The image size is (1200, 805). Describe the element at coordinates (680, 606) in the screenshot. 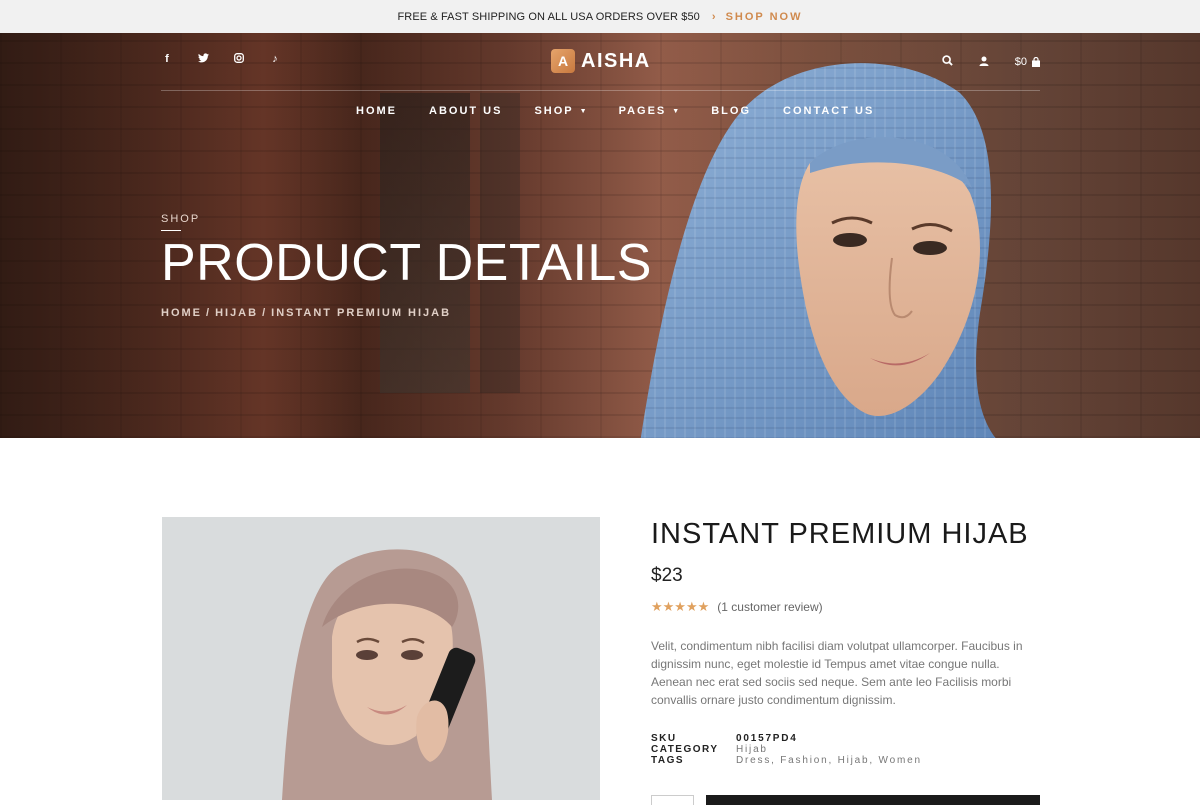

I see `star-rating-icon: ★★★★★` at that location.